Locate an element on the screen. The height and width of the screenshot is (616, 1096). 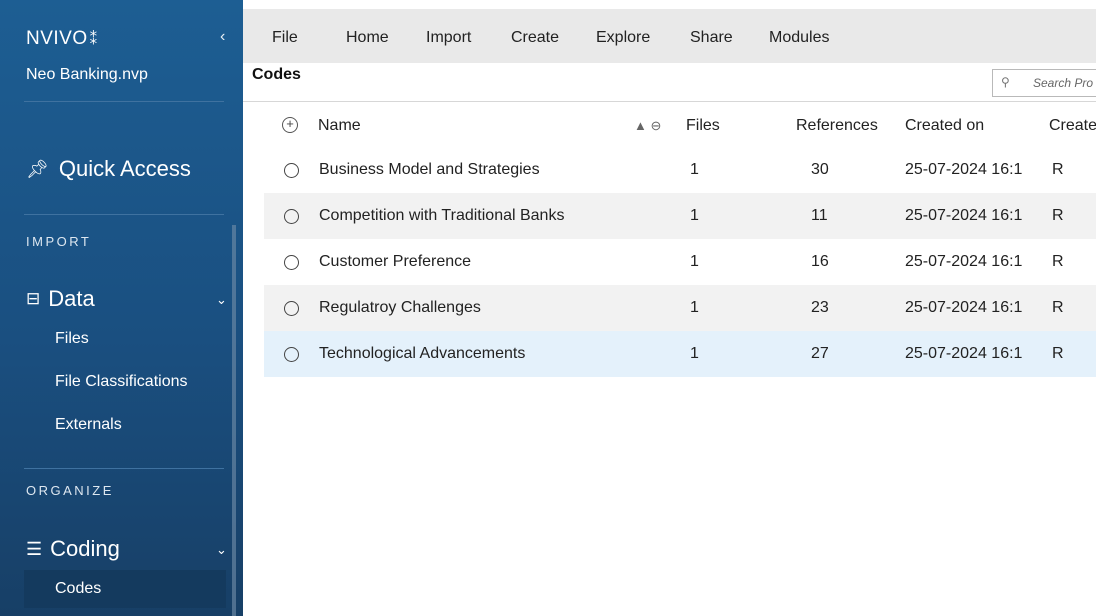
section-organize-label: ORGANIZE is located at coordinates (70, 490).